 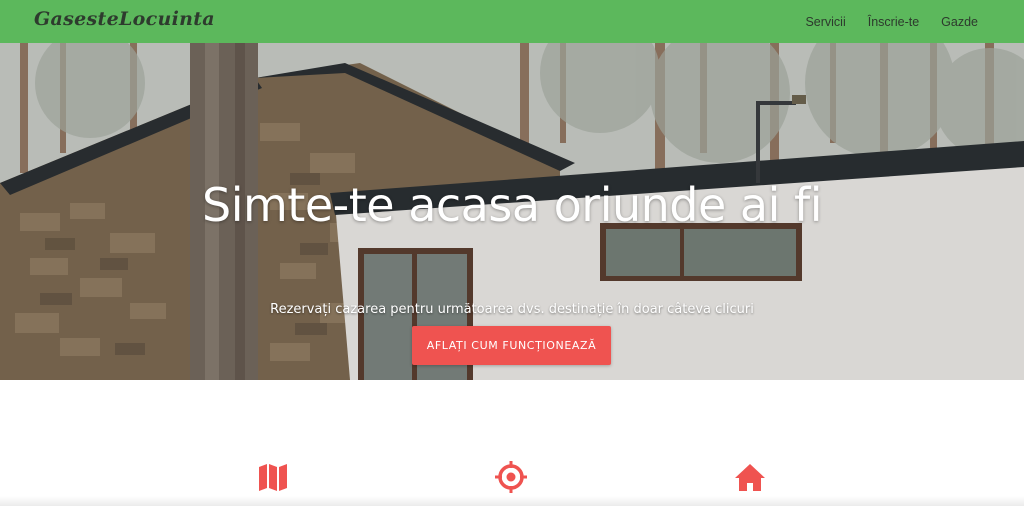 What do you see at coordinates (273, 477) in the screenshot?
I see `map-icon` at bounding box center [273, 477].